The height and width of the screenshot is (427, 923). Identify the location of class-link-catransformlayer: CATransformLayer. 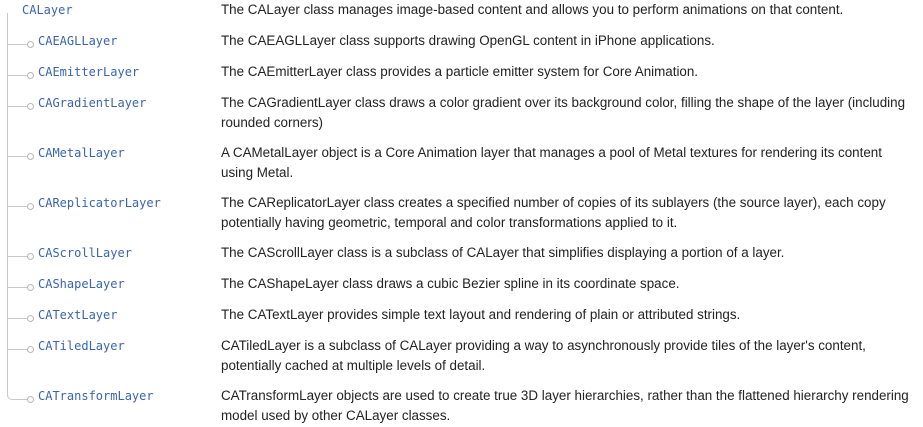
(96, 396).